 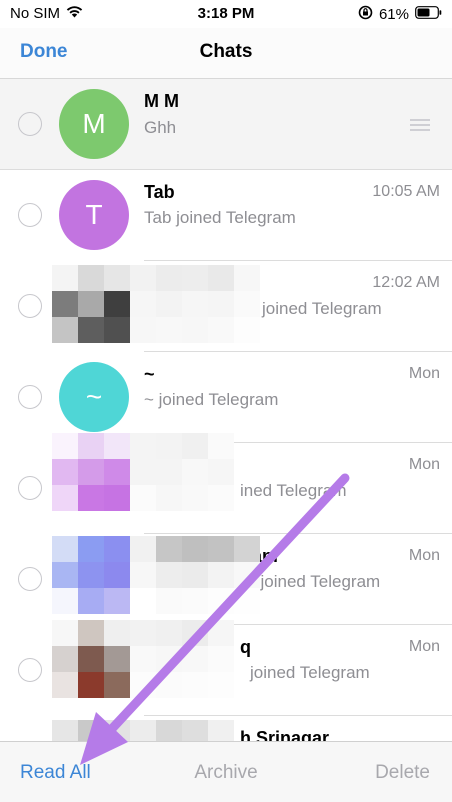 I want to click on chat-name: h Srinagar, so click(x=285, y=735).